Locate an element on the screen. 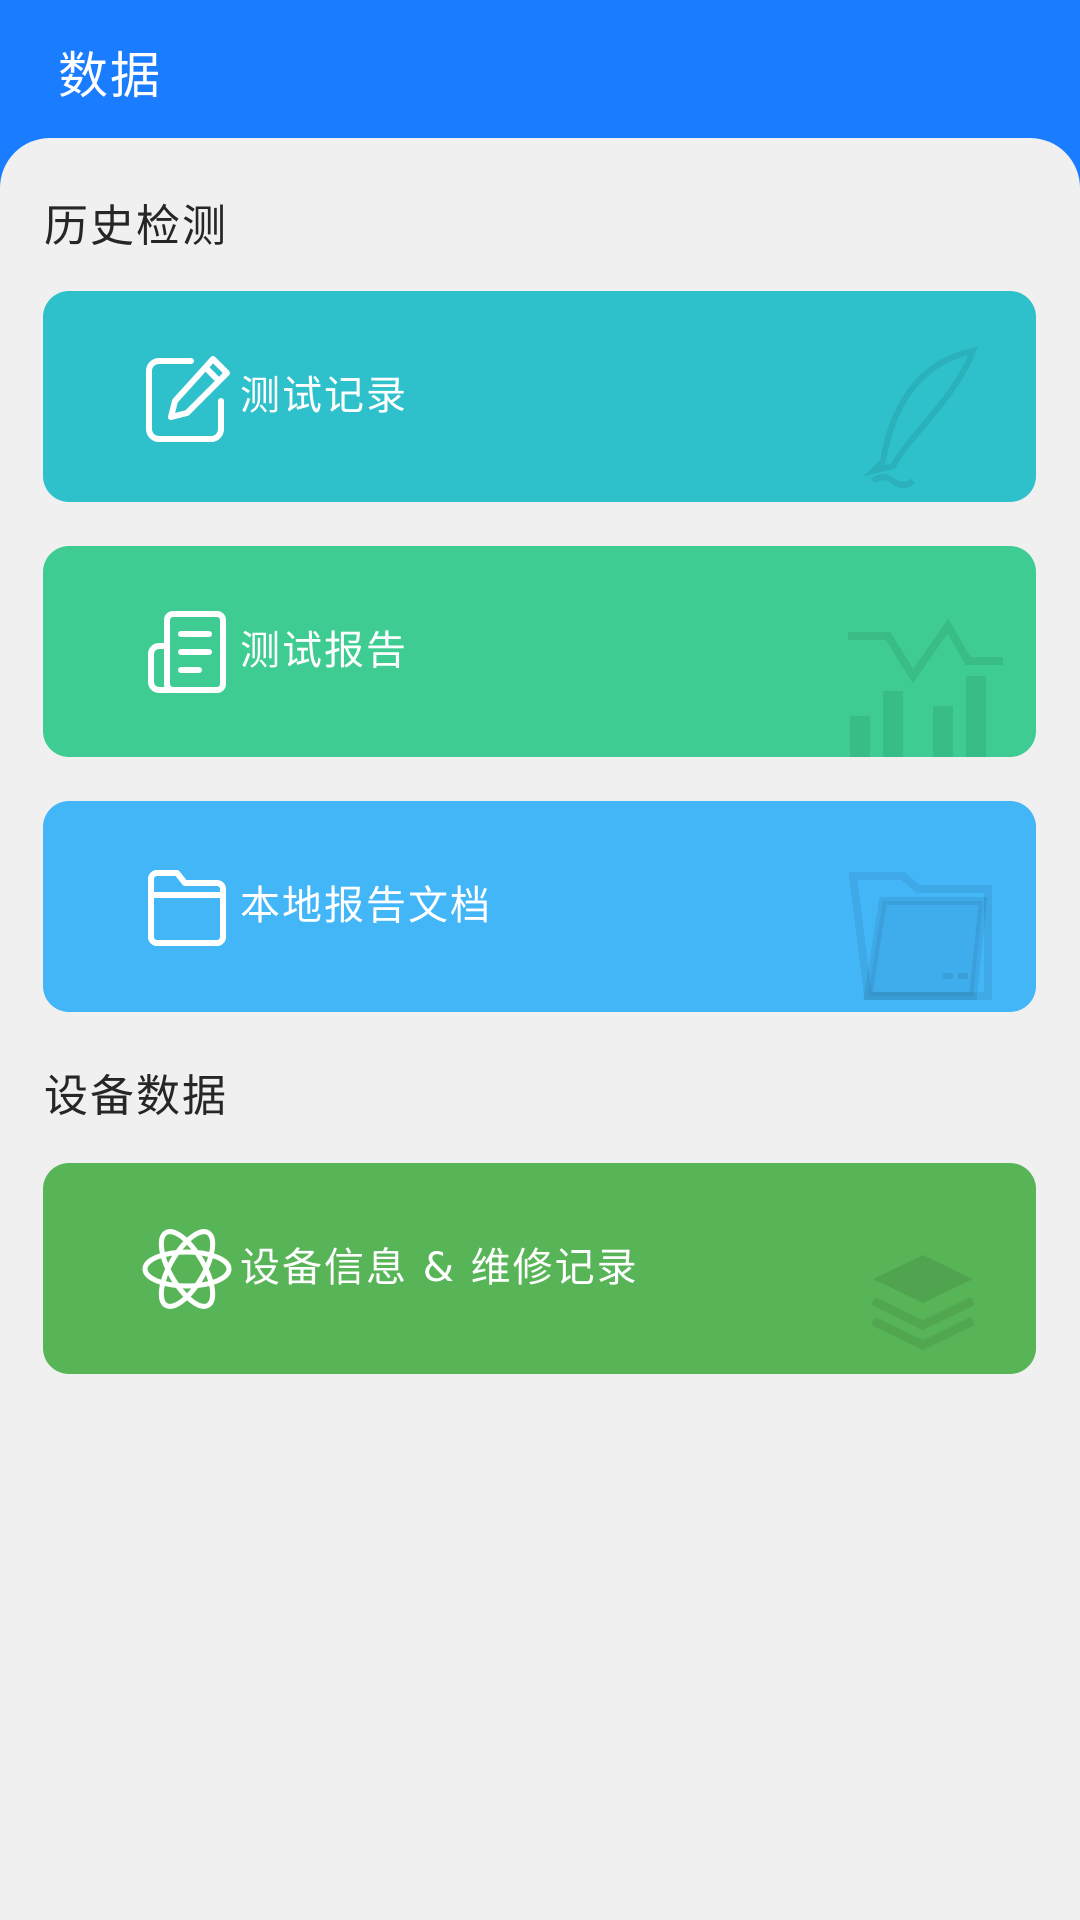  page-title: 数据 is located at coordinates (110, 76).